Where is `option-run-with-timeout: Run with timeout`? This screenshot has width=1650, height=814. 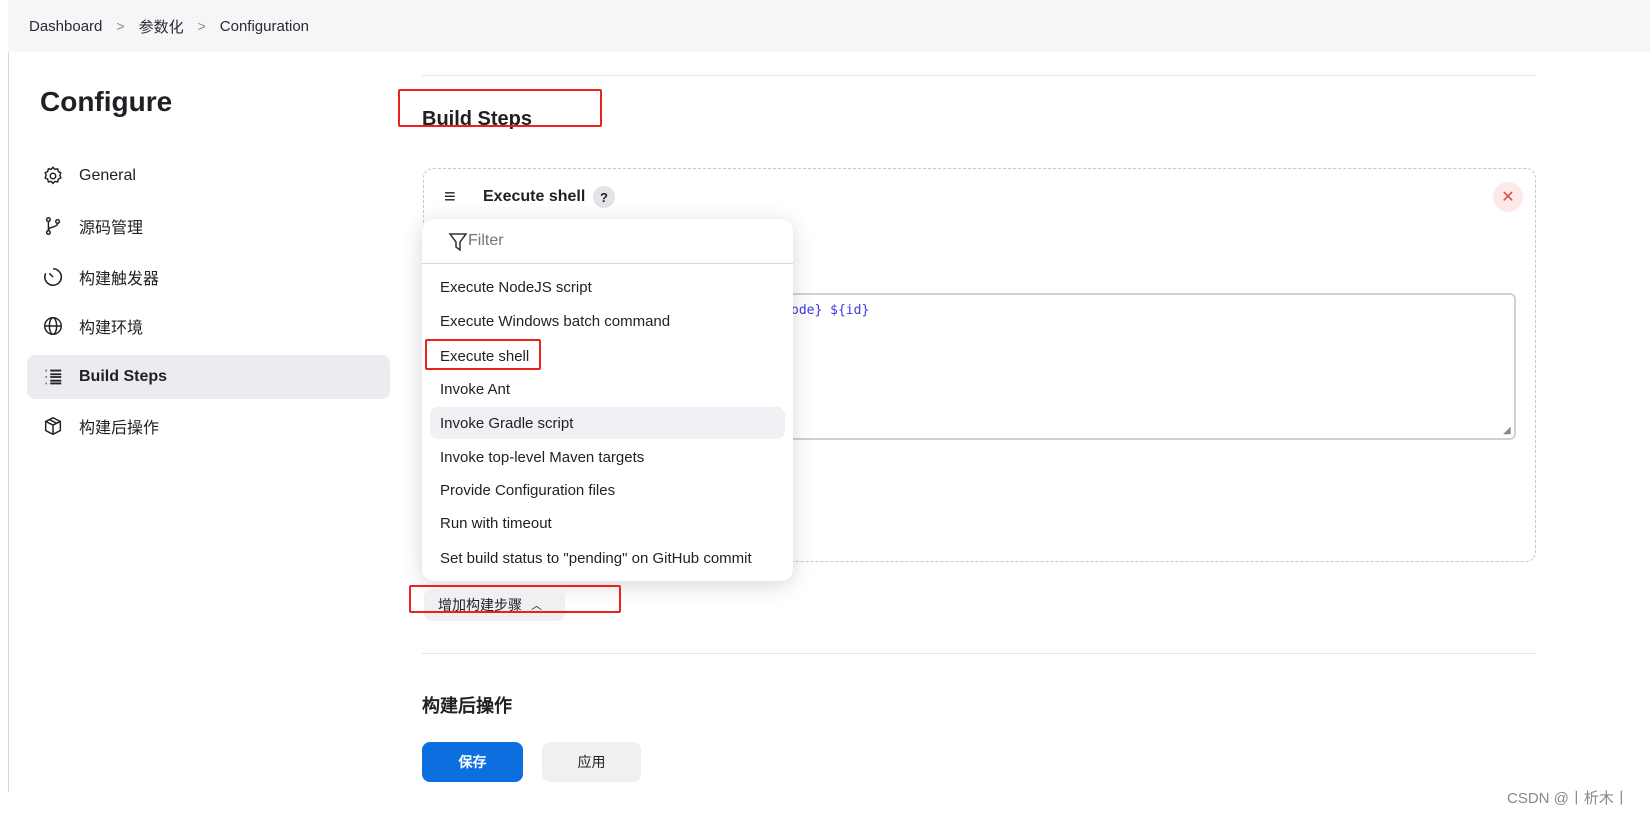 option-run-with-timeout: Run with timeout is located at coordinates (607, 523).